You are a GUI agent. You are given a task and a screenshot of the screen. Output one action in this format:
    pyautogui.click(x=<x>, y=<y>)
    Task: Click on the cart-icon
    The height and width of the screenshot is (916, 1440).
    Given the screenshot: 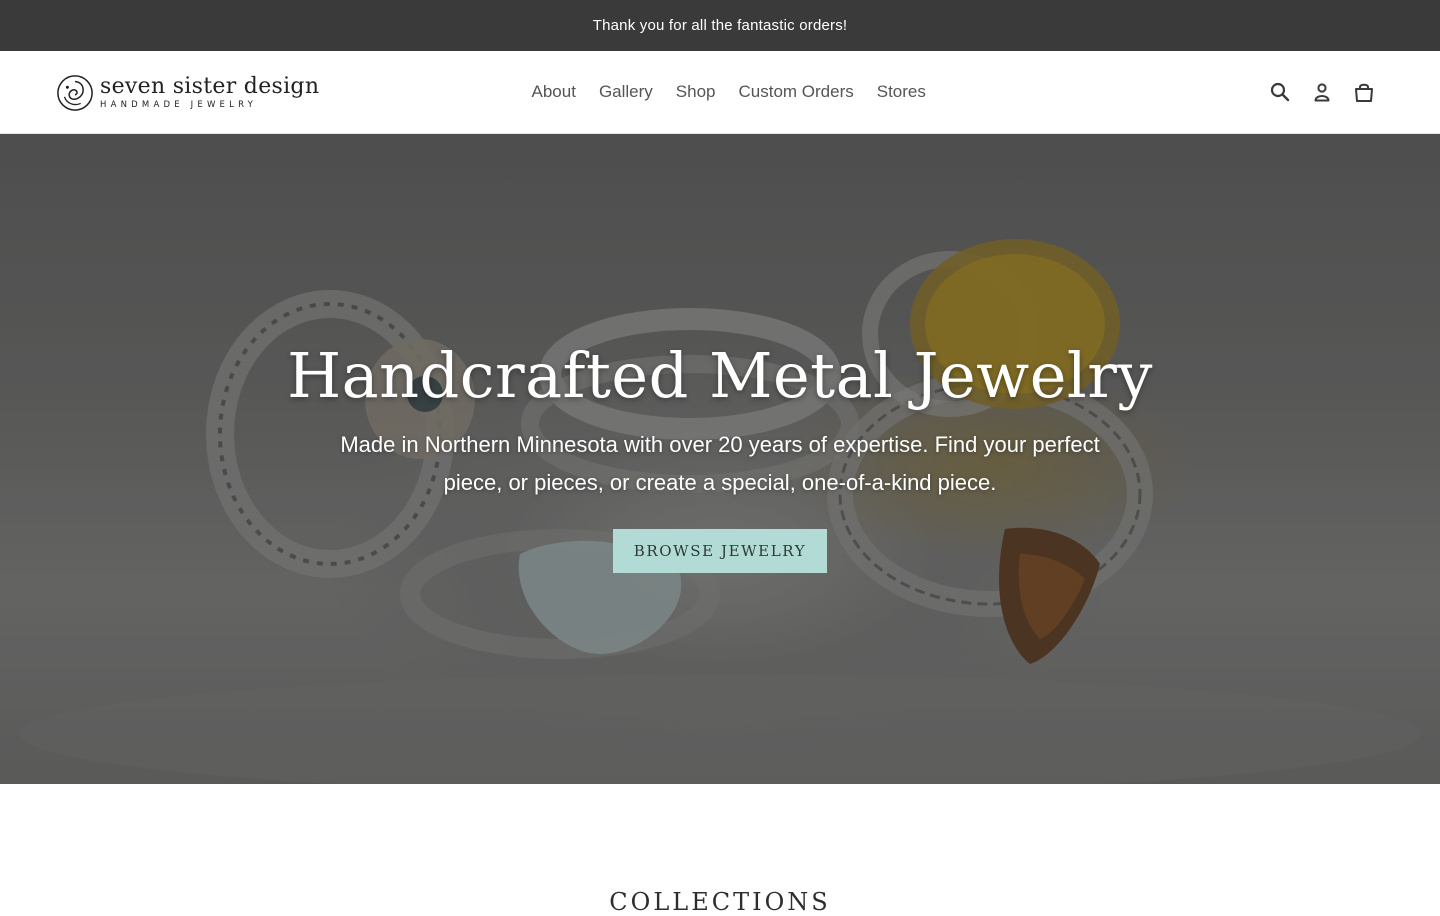 What is the action you would take?
    pyautogui.click(x=1364, y=92)
    